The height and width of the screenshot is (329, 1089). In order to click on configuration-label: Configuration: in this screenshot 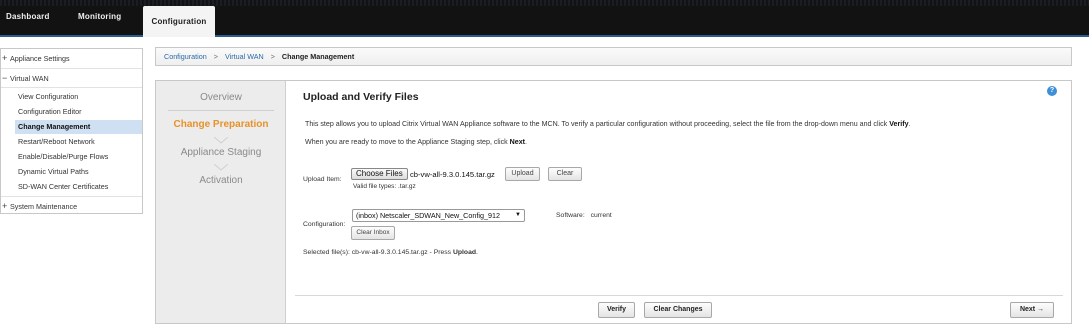, I will do `click(324, 224)`.